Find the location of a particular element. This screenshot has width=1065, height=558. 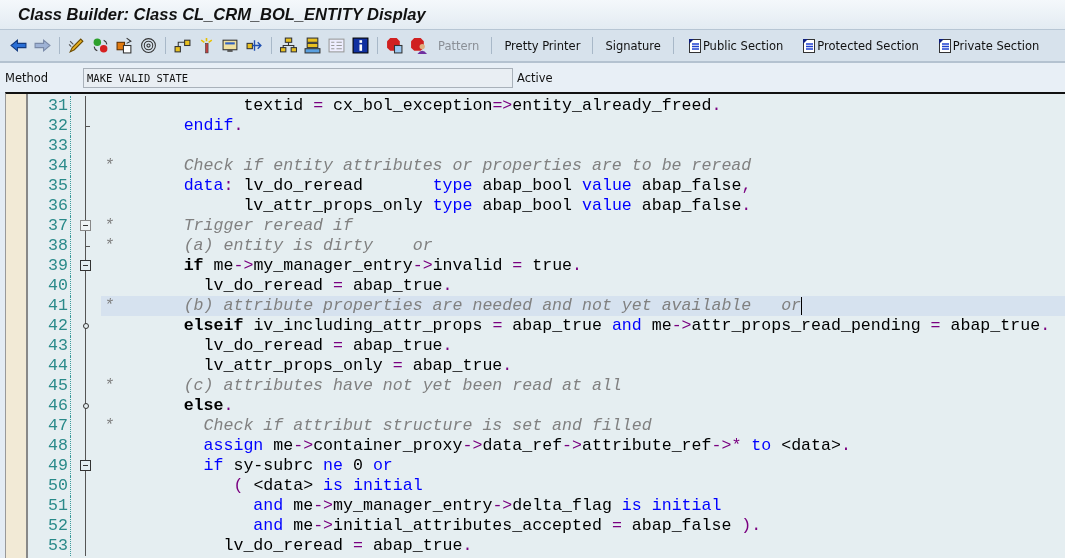

code-line: data: lv_do_reread type abap_bool value abap_false, is located at coordinates (467, 186).